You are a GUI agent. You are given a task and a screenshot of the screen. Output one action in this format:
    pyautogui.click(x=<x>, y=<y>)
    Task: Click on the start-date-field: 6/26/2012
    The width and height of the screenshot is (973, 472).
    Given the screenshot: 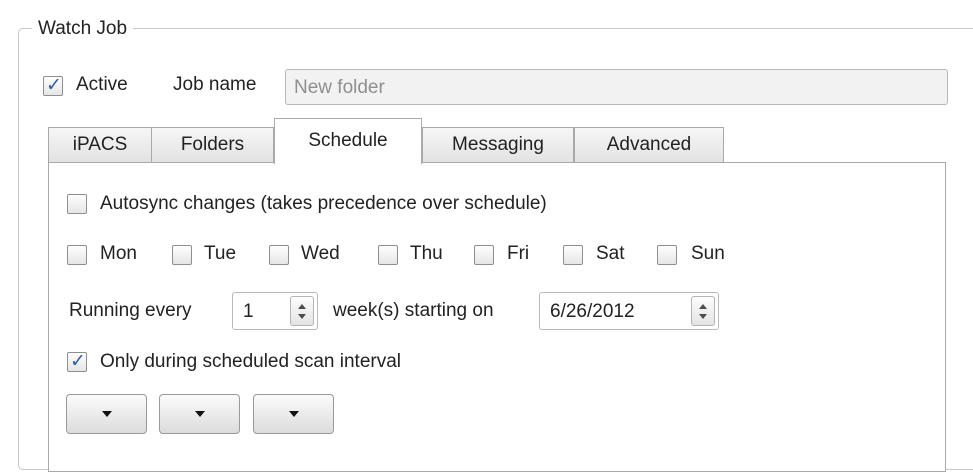 What is the action you would take?
    pyautogui.click(x=629, y=311)
    